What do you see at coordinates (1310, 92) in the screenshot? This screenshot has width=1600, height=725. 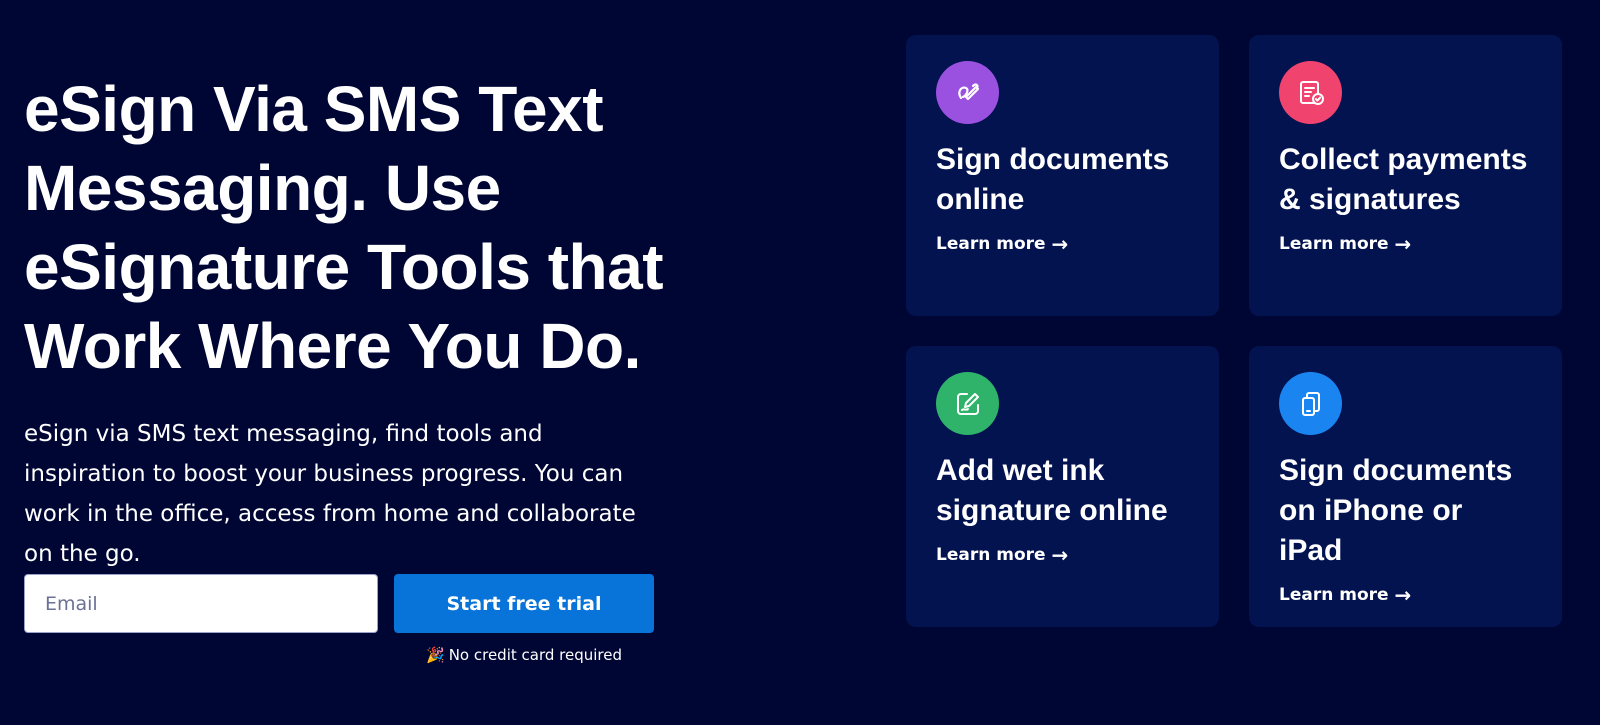 I see `invoice-check-icon` at bounding box center [1310, 92].